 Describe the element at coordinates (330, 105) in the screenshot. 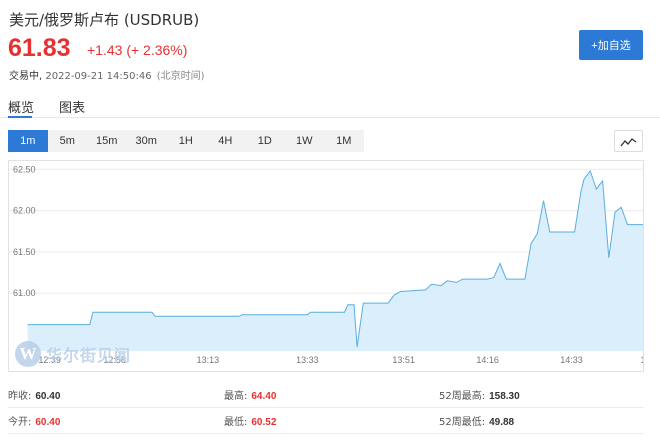

I see `main-tabs: 概览 图表` at that location.